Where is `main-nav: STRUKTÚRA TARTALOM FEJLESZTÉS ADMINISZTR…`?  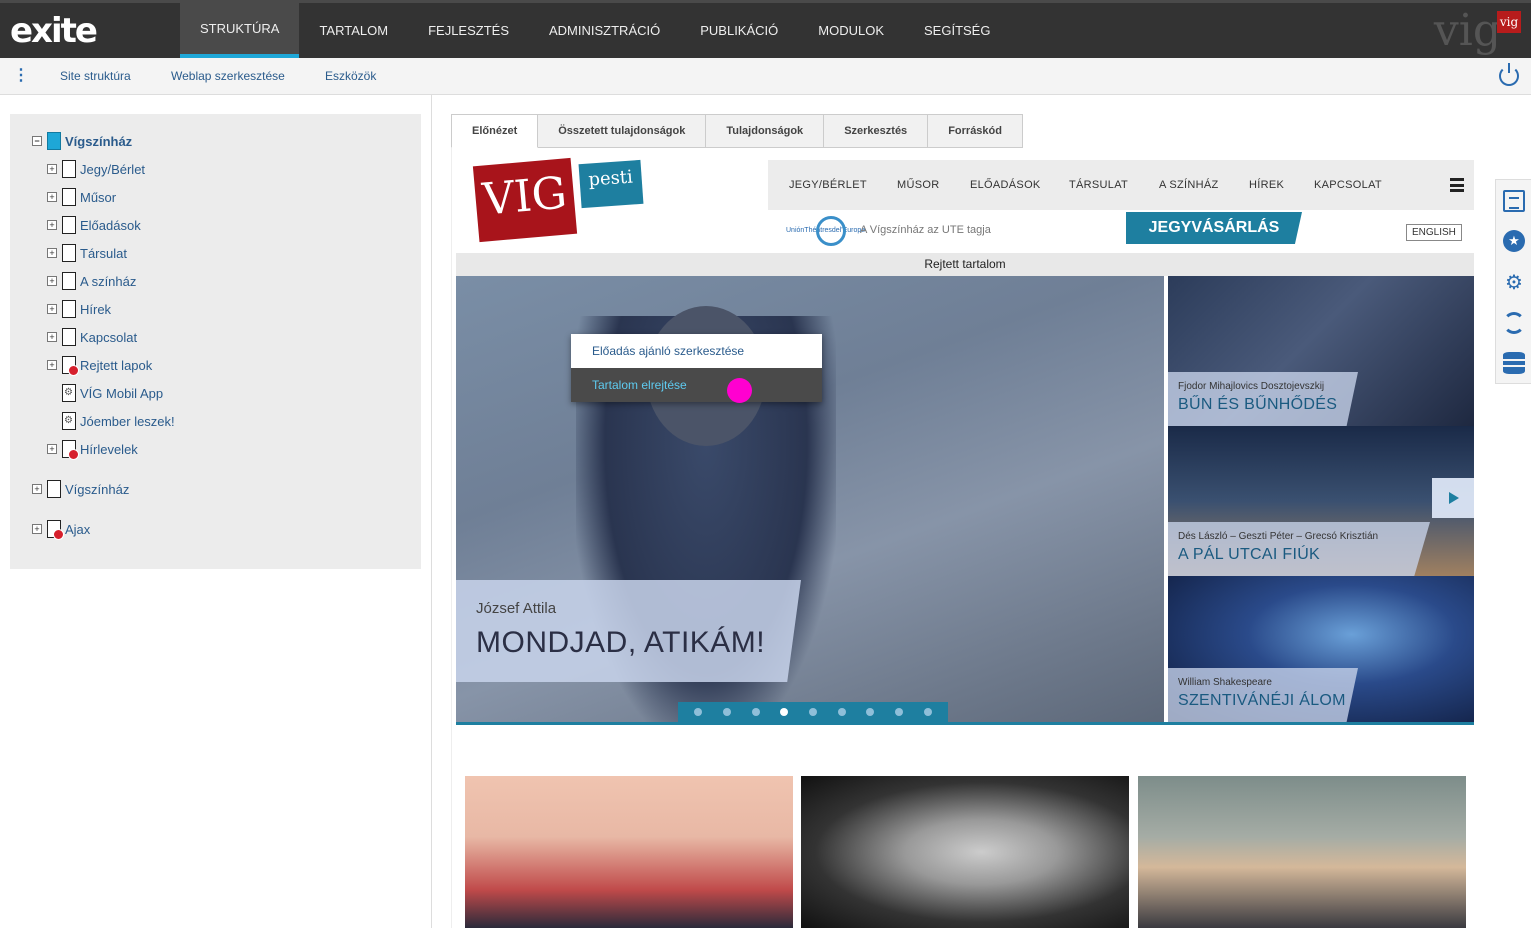 main-nav: STRUKTÚRA TARTALOM FEJLESZTÉS ADMINISZTR… is located at coordinates (595, 30).